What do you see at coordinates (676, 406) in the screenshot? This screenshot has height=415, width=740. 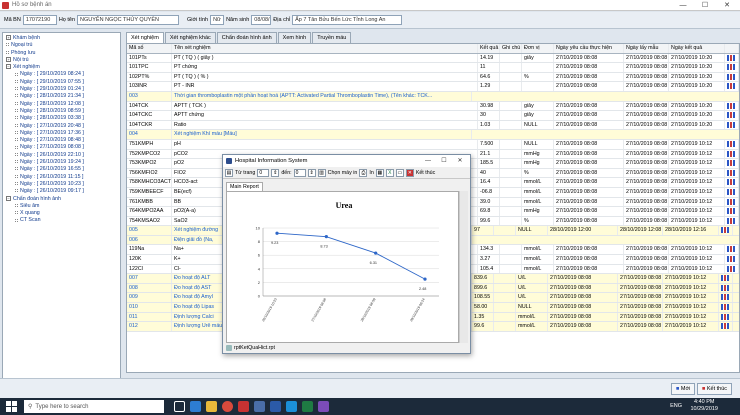 I see `language-indicator: ENG` at bounding box center [676, 406].